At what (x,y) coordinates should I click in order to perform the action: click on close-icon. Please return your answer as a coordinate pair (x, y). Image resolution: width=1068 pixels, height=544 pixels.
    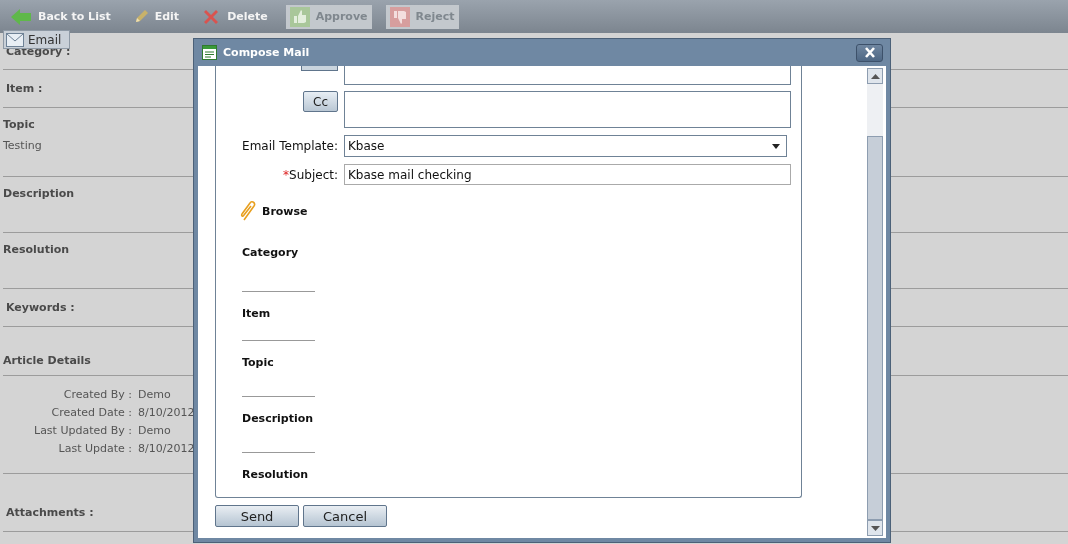
    Looking at the image, I should click on (869, 52).